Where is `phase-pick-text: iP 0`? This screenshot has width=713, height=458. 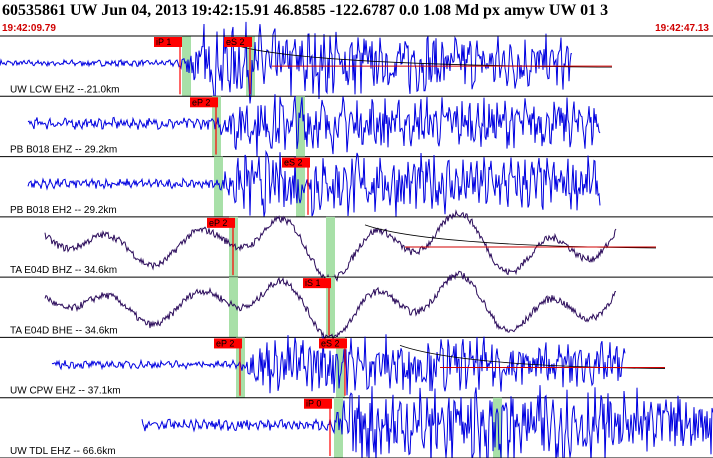 phase-pick-text: iP 0 is located at coordinates (313, 404).